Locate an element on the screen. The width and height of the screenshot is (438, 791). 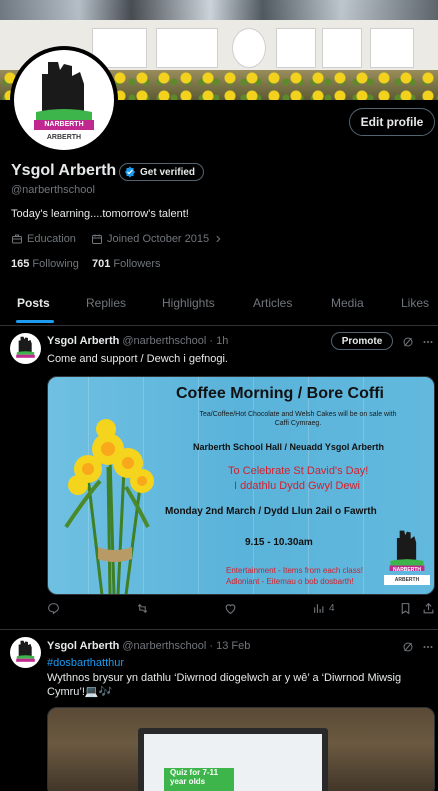
get-verified-button: Get verified is located at coordinates (162, 172).